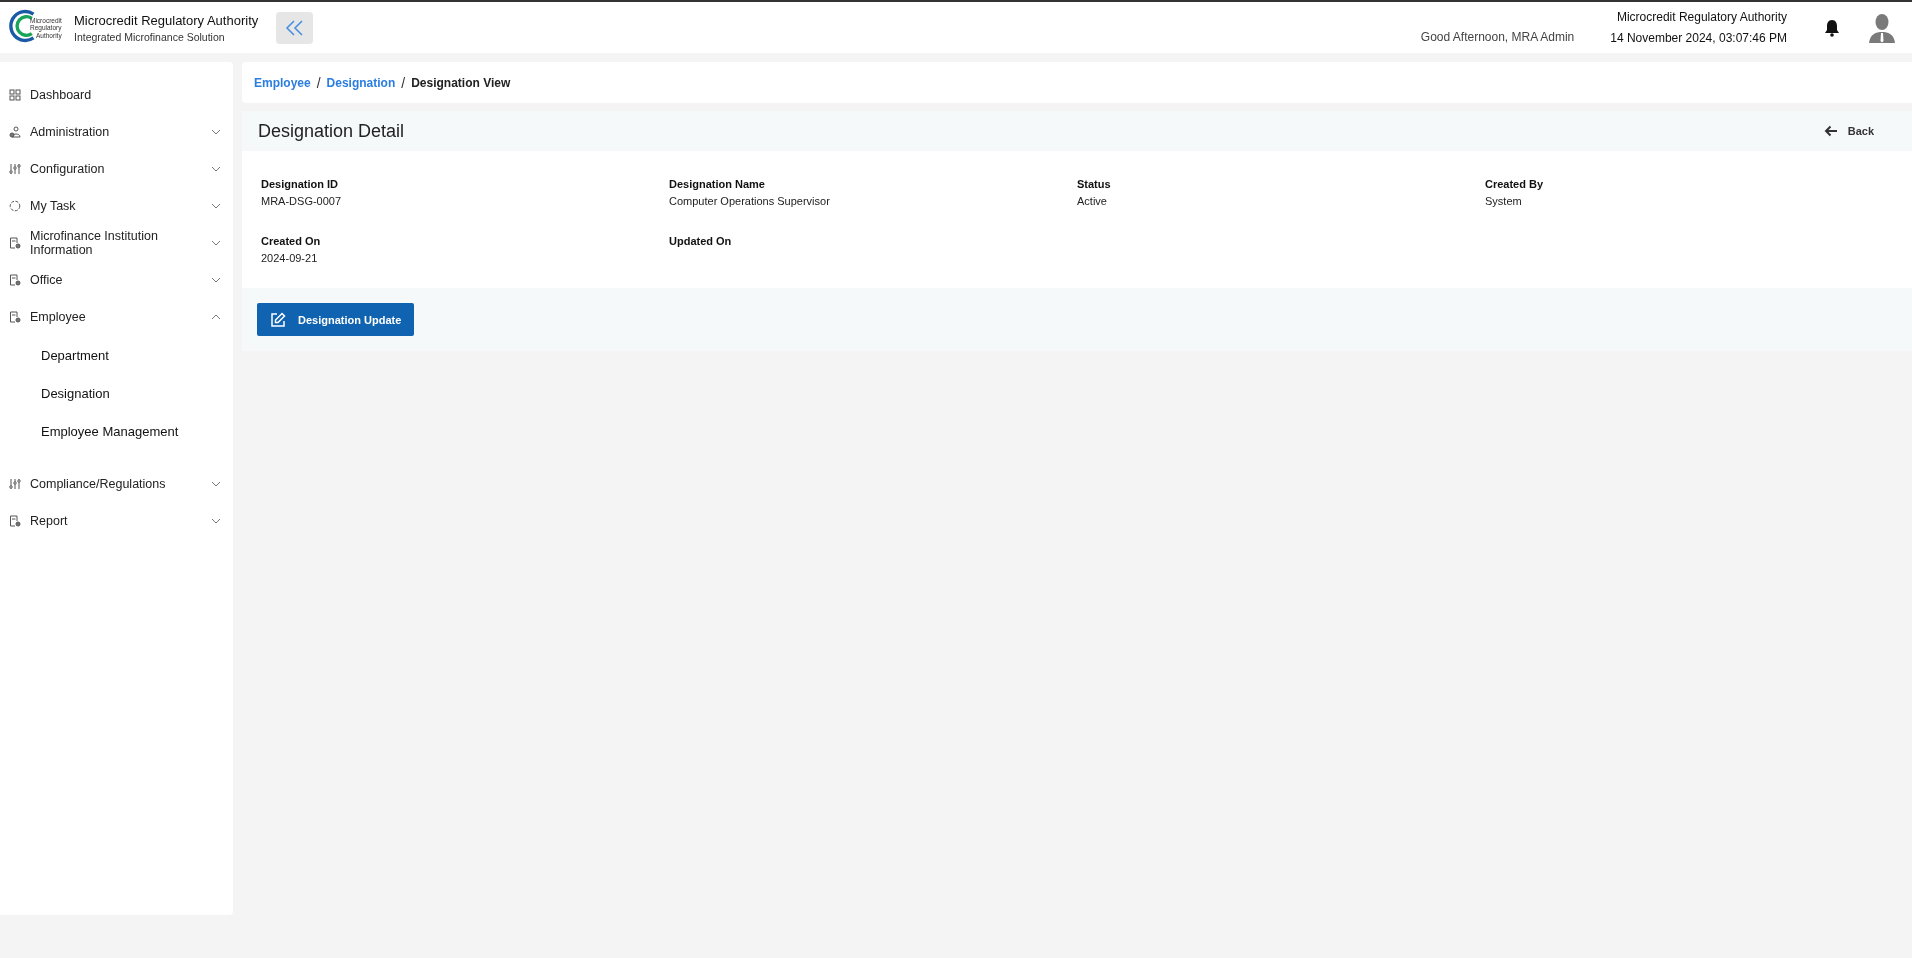 The height and width of the screenshot is (958, 1912). What do you see at coordinates (1882, 27) in the screenshot?
I see `user-avatar-icon` at bounding box center [1882, 27].